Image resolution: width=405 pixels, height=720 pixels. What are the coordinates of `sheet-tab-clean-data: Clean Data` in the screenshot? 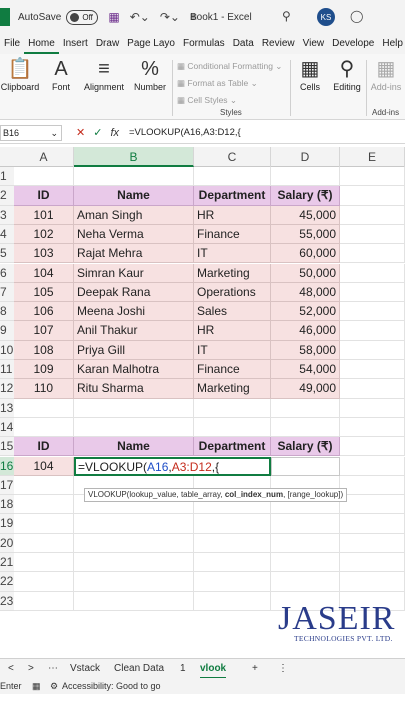 It's located at (139, 669).